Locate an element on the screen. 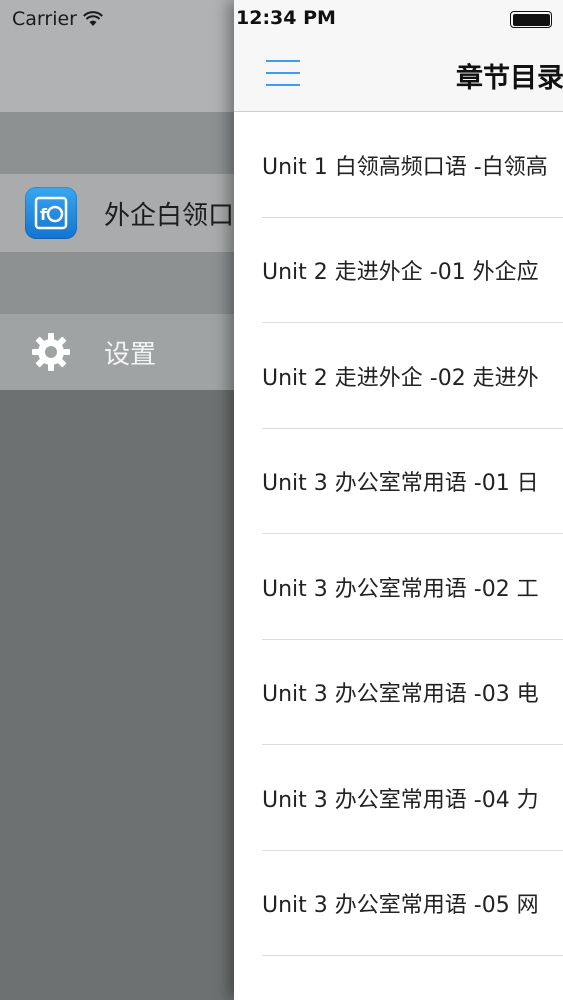 The height and width of the screenshot is (1000, 563). chapter-item: Unit 1 白领高频口语 -白领高 is located at coordinates (398, 165).